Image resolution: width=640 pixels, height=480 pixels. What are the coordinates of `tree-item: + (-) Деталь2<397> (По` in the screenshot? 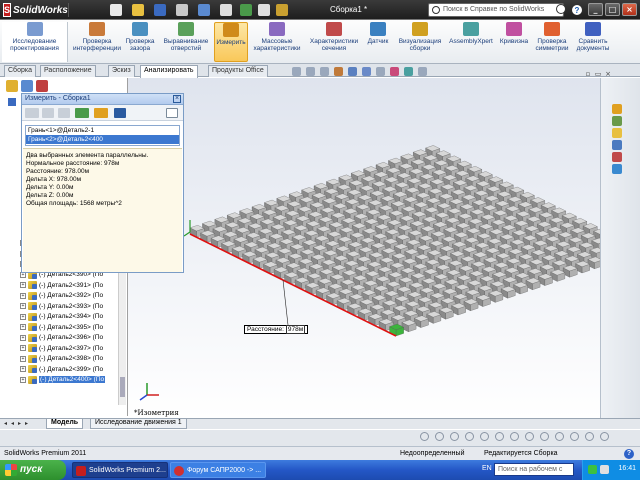 It's located at (73, 348).